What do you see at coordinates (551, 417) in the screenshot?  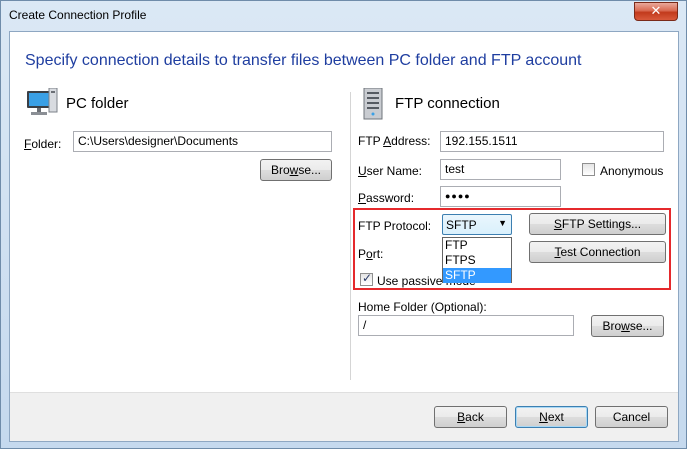 I see `next-button: Next` at bounding box center [551, 417].